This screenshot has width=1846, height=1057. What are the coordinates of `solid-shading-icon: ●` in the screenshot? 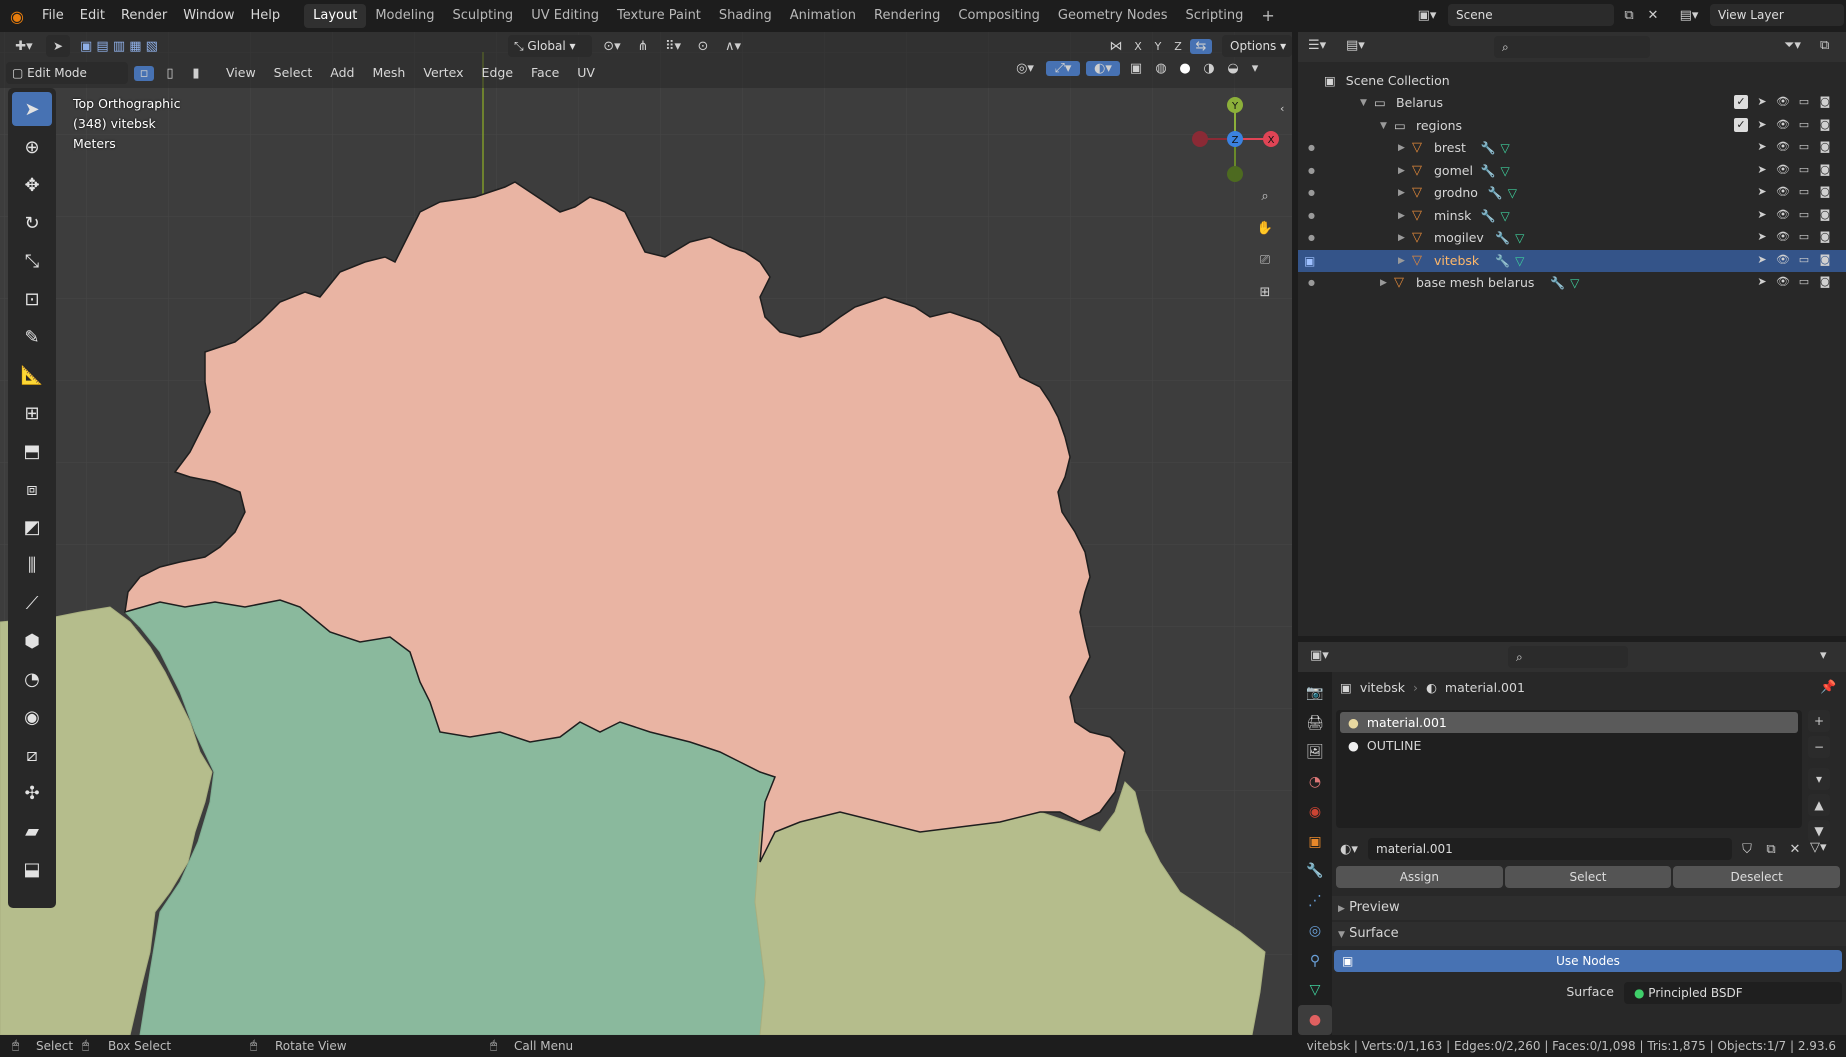 It's located at (1185, 68).